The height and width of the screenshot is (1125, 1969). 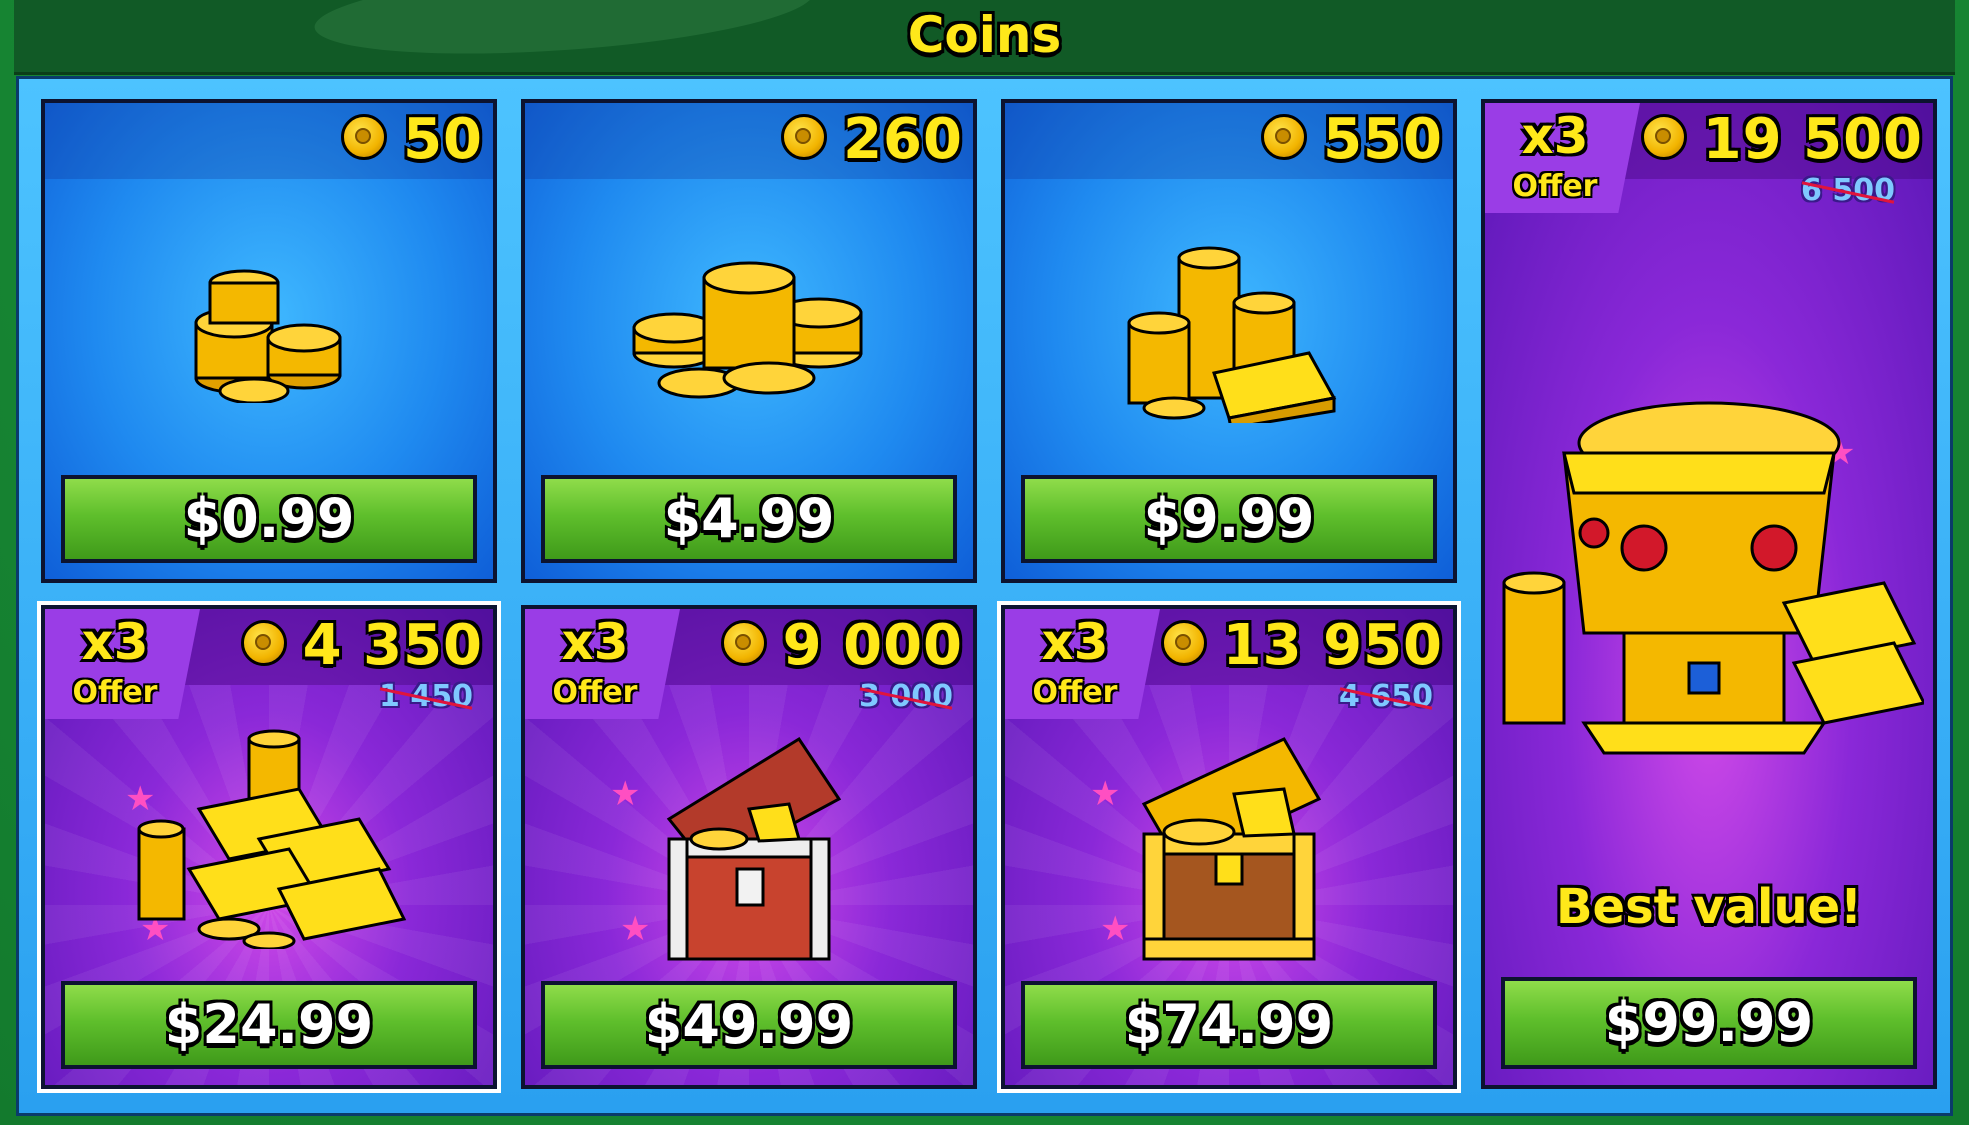 What do you see at coordinates (1713, 578) in the screenshot?
I see `golden-treasure-chest-tower-icon` at bounding box center [1713, 578].